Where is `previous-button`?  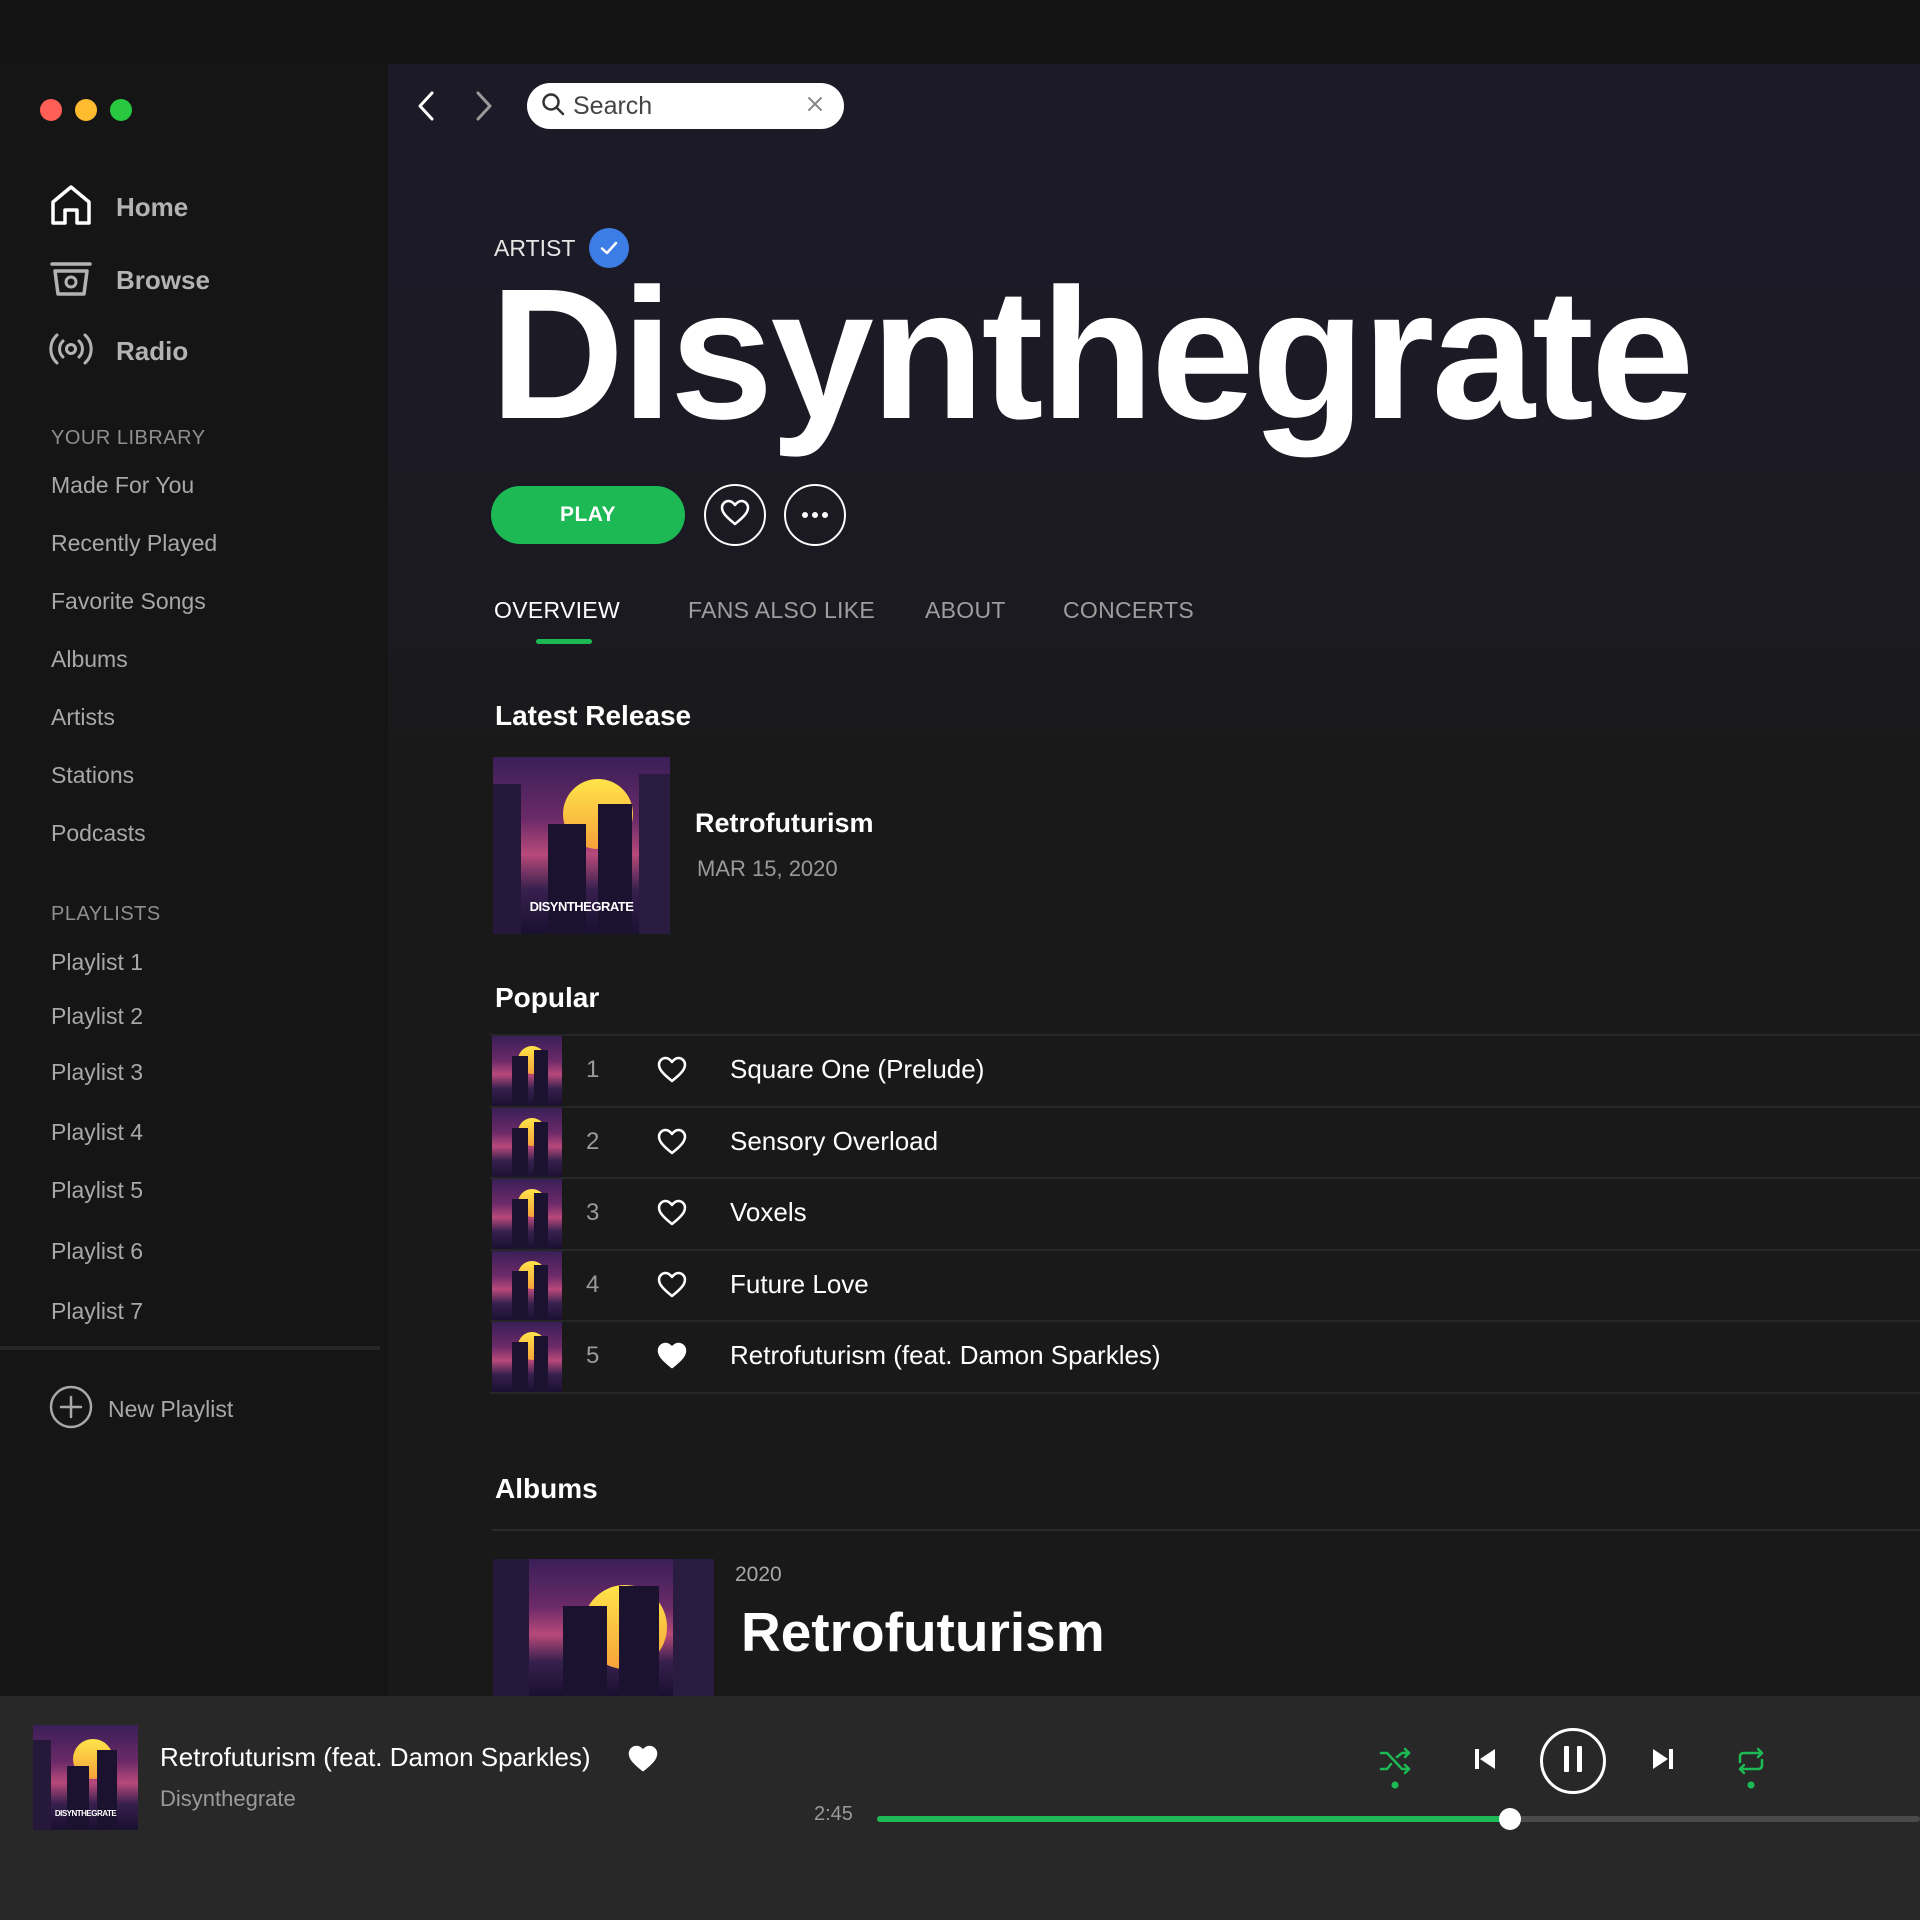
previous-button is located at coordinates (1485, 1761).